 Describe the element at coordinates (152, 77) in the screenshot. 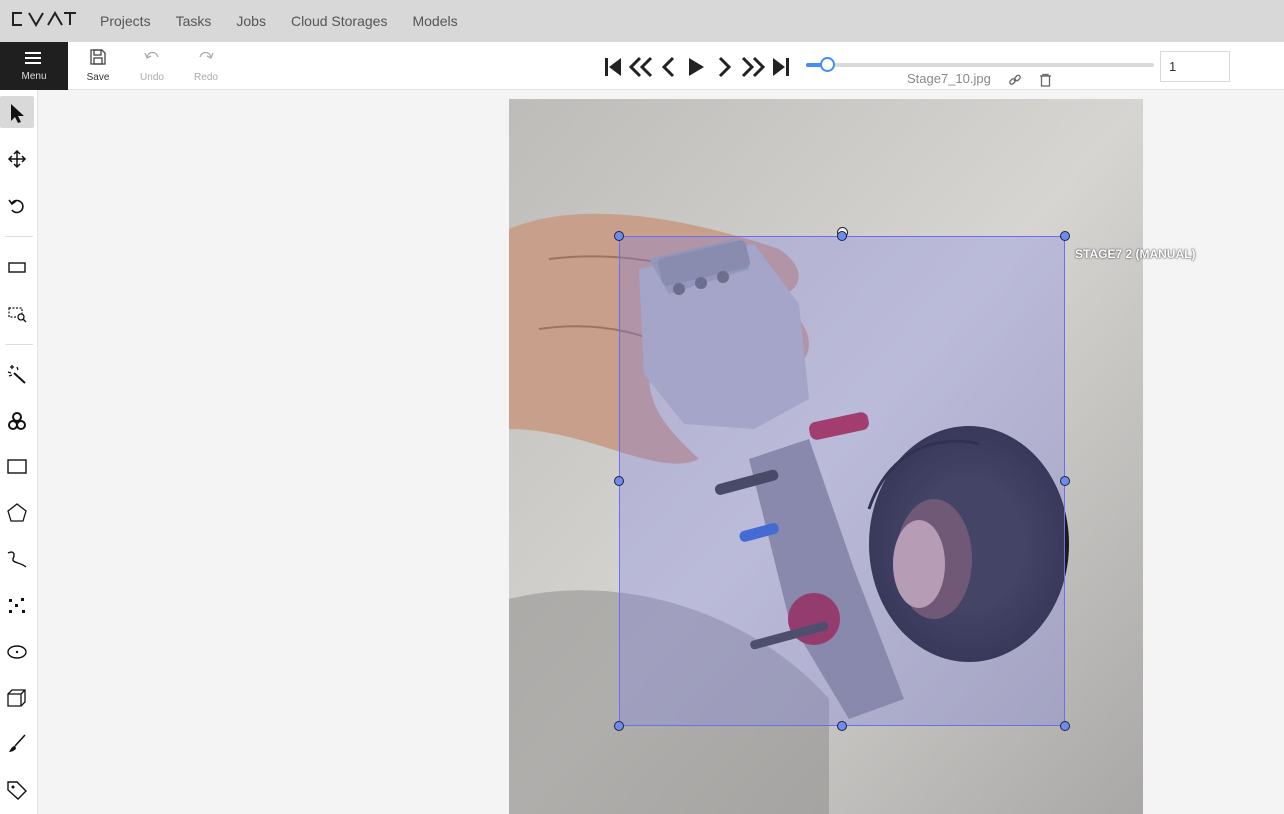

I see `undo-label: Undo` at that location.